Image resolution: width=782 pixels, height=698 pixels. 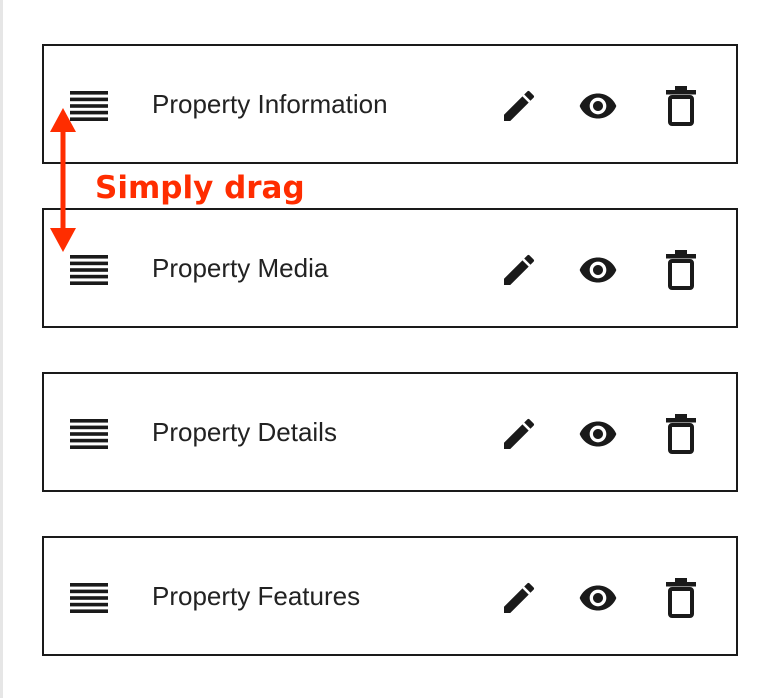 I want to click on section-label: Property Details, so click(x=244, y=432).